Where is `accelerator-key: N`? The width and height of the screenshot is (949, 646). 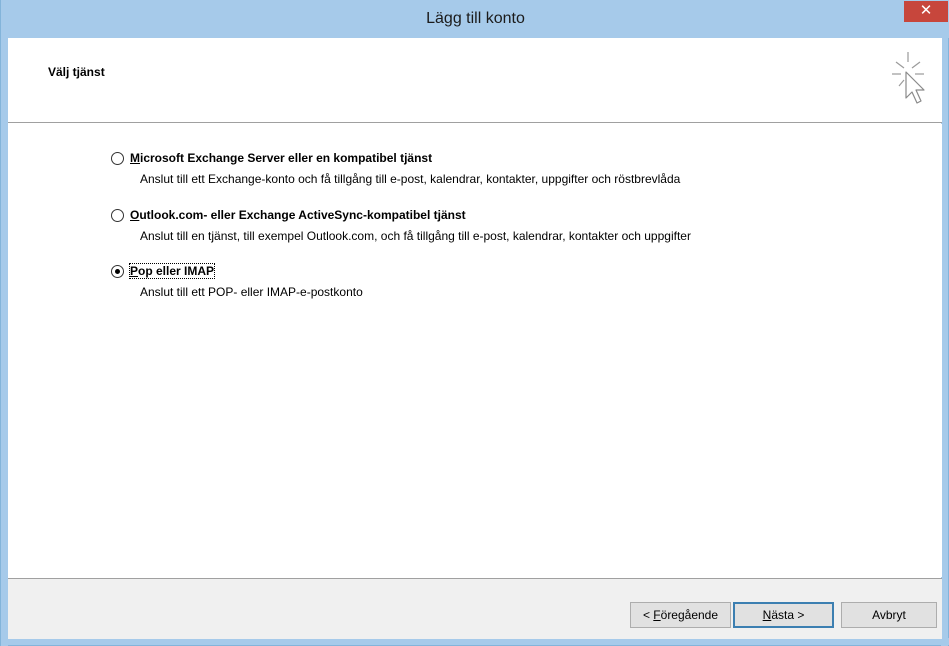 accelerator-key: N is located at coordinates (767, 615).